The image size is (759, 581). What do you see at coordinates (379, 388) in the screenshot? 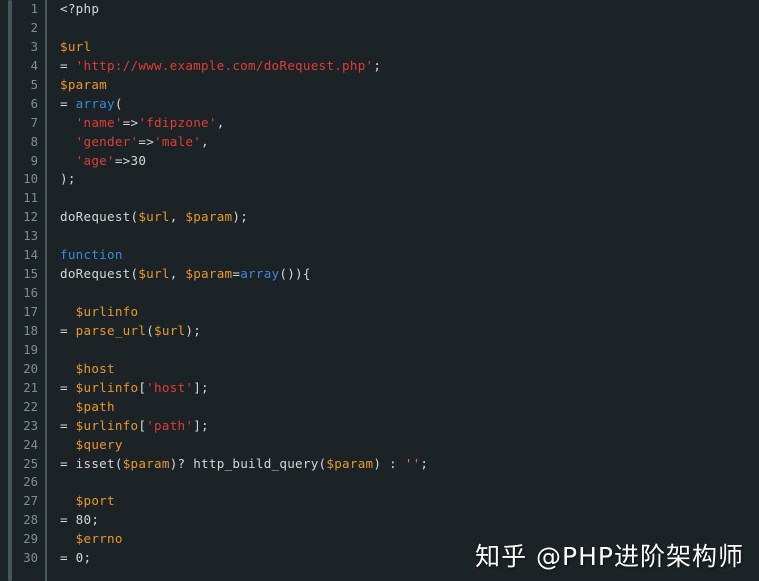
I see `code-line: 21 = $urlinfo['host'];` at bounding box center [379, 388].